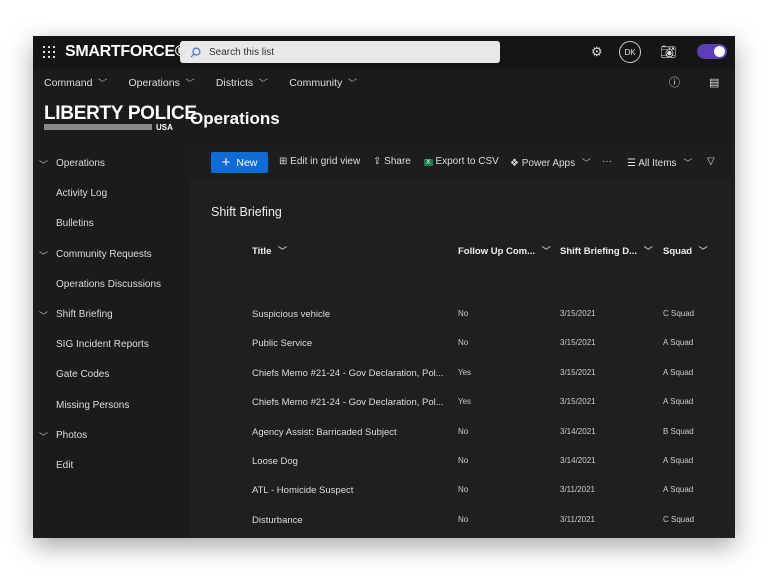 Image resolution: width=768 pixels, height=576 pixels. Describe the element at coordinates (64, 465) in the screenshot. I see `sidebar-item: Edit` at that location.